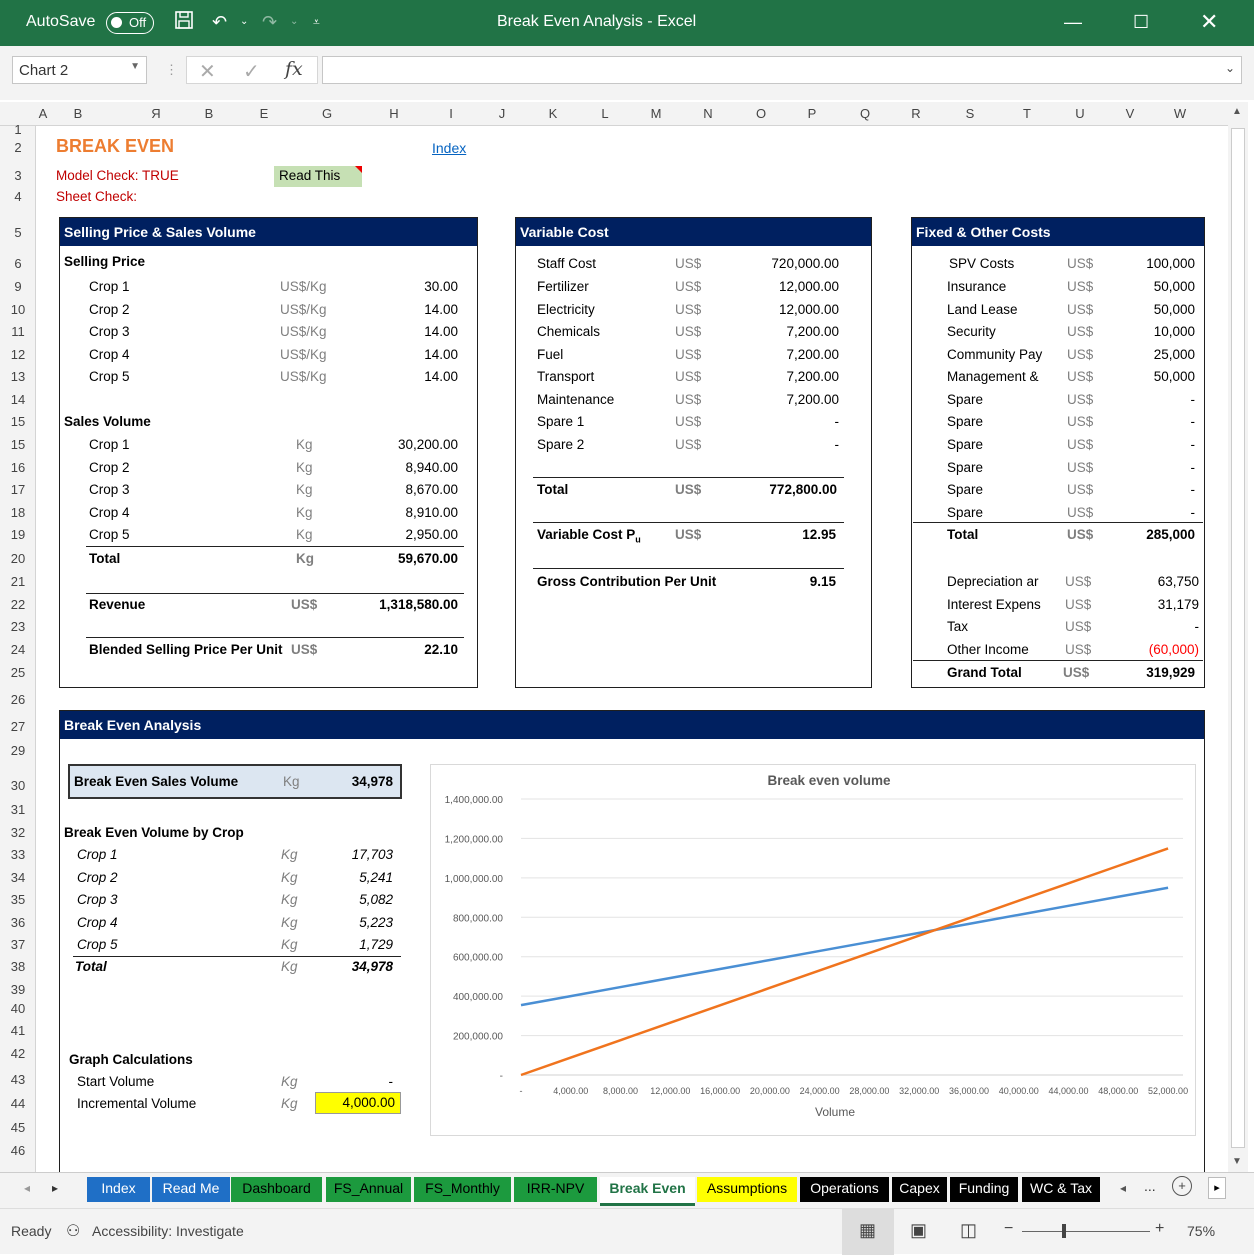 Image resolution: width=1254 pixels, height=1255 pixels. I want to click on row-header: 13, so click(18, 376).